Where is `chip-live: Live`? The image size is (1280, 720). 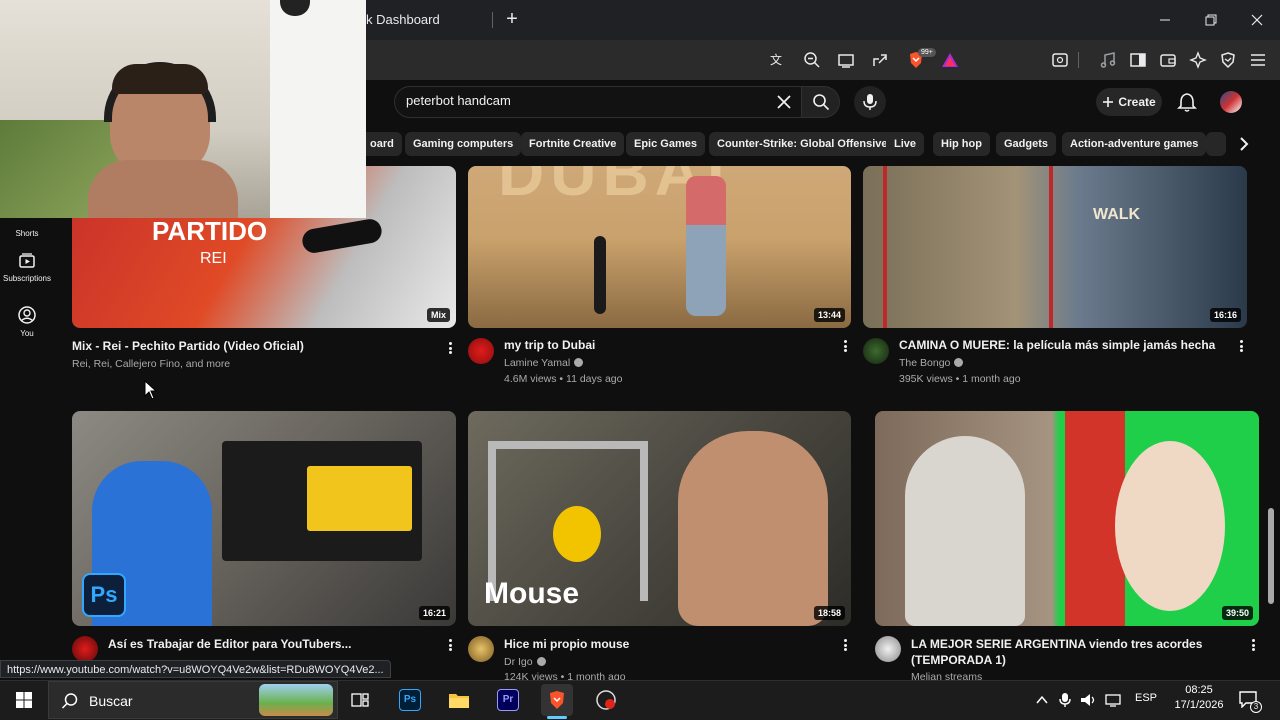 chip-live: Live is located at coordinates (905, 144).